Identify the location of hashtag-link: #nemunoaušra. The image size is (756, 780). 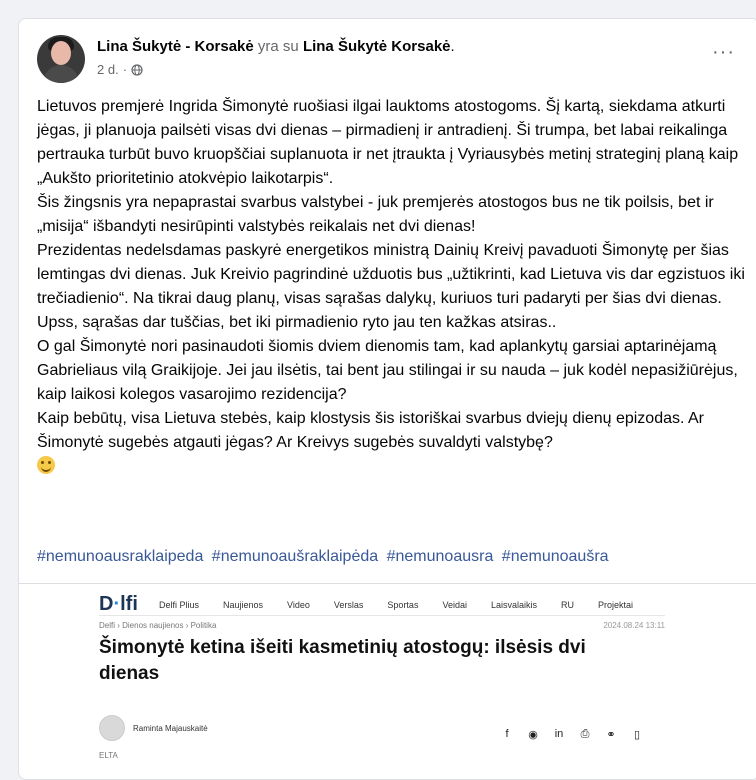
(555, 556).